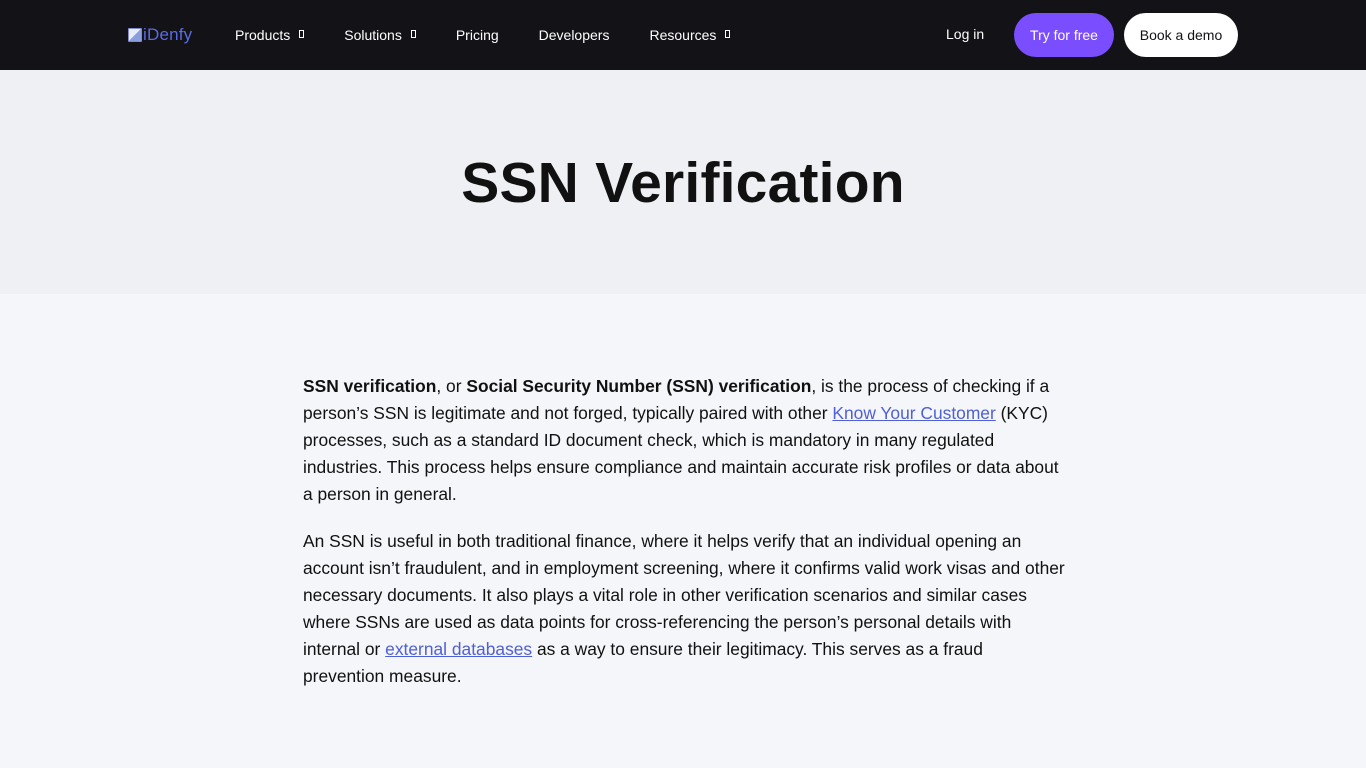 The width and height of the screenshot is (1366, 768). What do you see at coordinates (1181, 35) in the screenshot?
I see `book-demo-button: Book a demo` at bounding box center [1181, 35].